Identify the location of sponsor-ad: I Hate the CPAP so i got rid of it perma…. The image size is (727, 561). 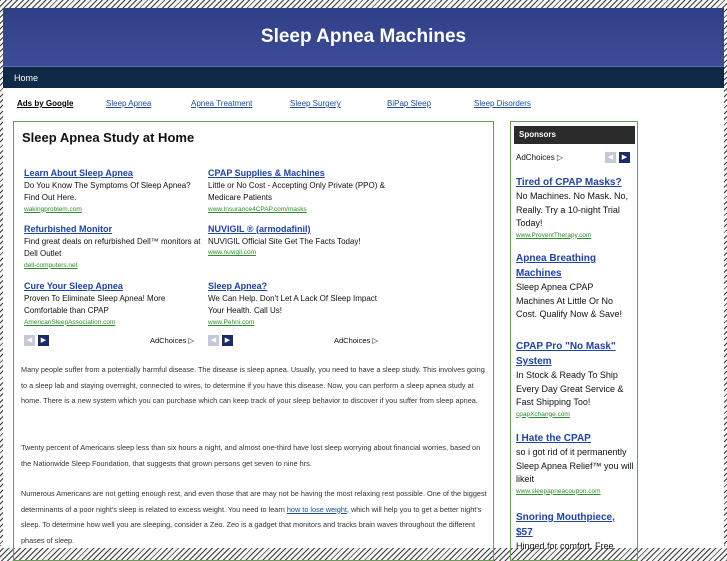
(575, 464).